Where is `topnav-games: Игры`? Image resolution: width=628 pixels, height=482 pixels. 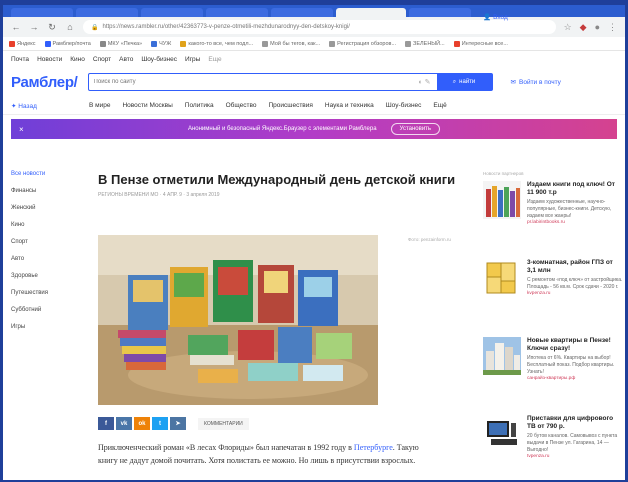
topnav-games: Игры is located at coordinates (192, 59).